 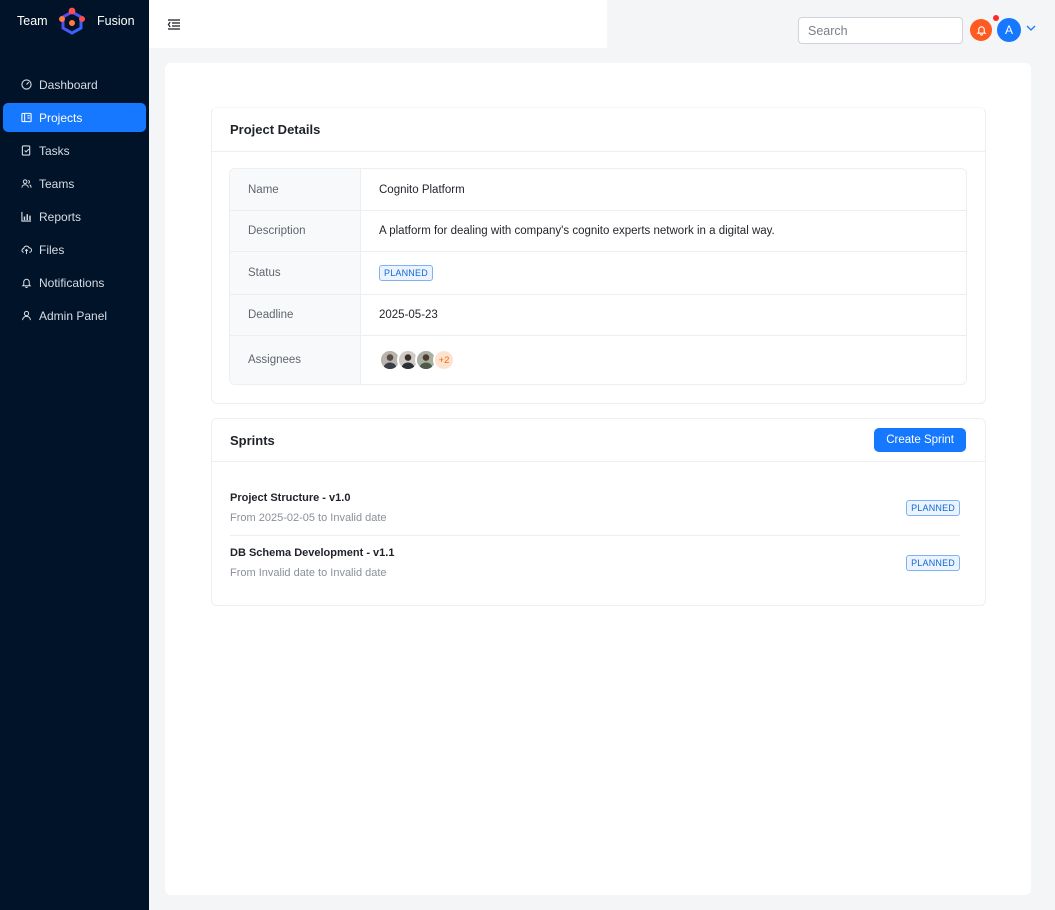 I want to click on sidebar-item-dashboard: Dashboard, so click(x=74, y=84).